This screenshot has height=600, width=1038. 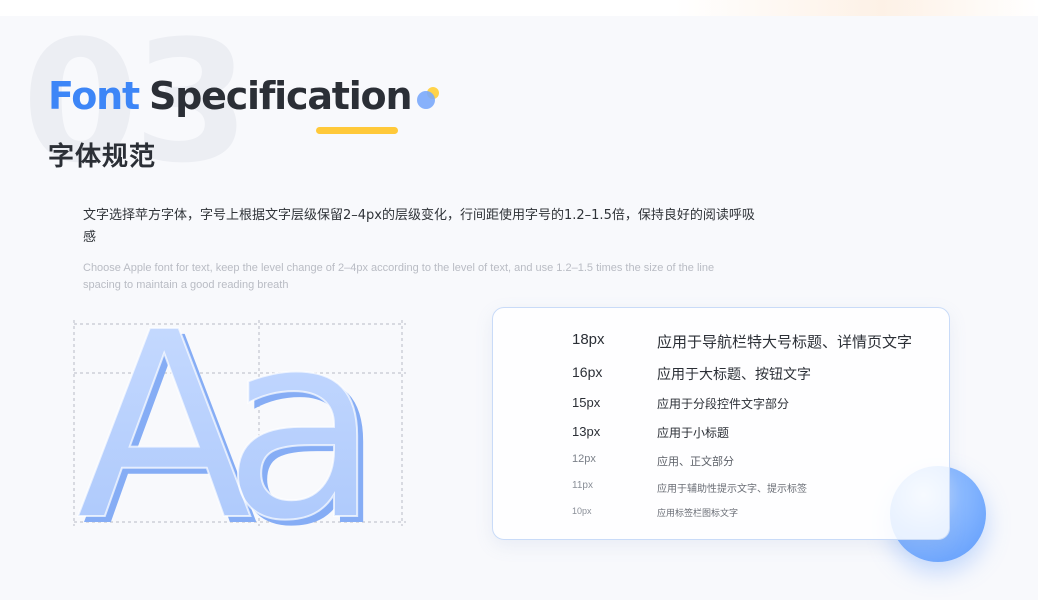 I want to click on page-title: Font Specification, so click(x=230, y=96).